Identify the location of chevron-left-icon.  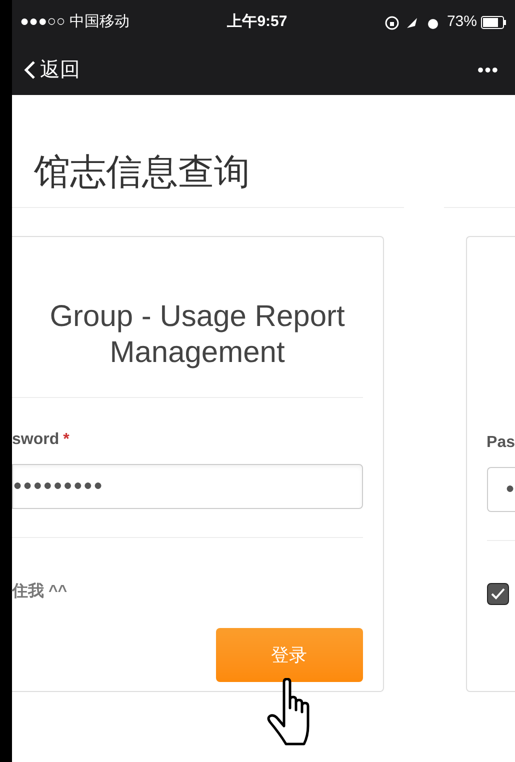
(30, 70).